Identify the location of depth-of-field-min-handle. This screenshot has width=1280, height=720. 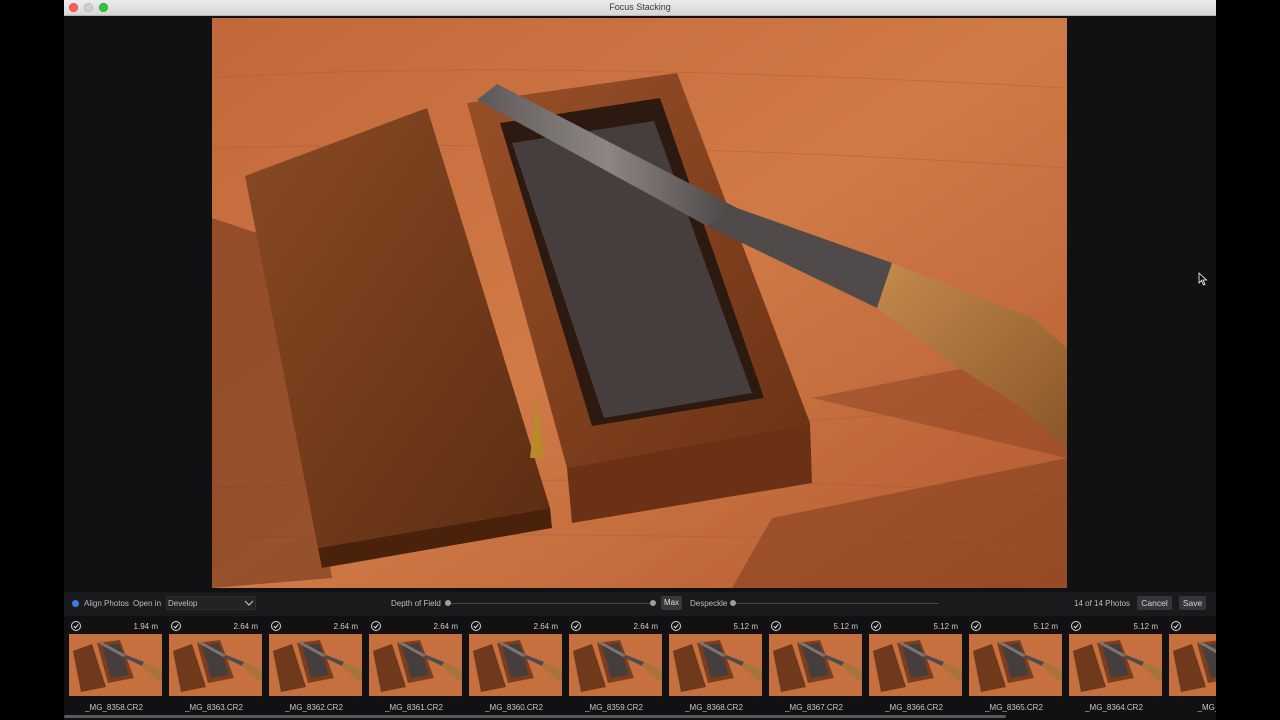
(448, 603).